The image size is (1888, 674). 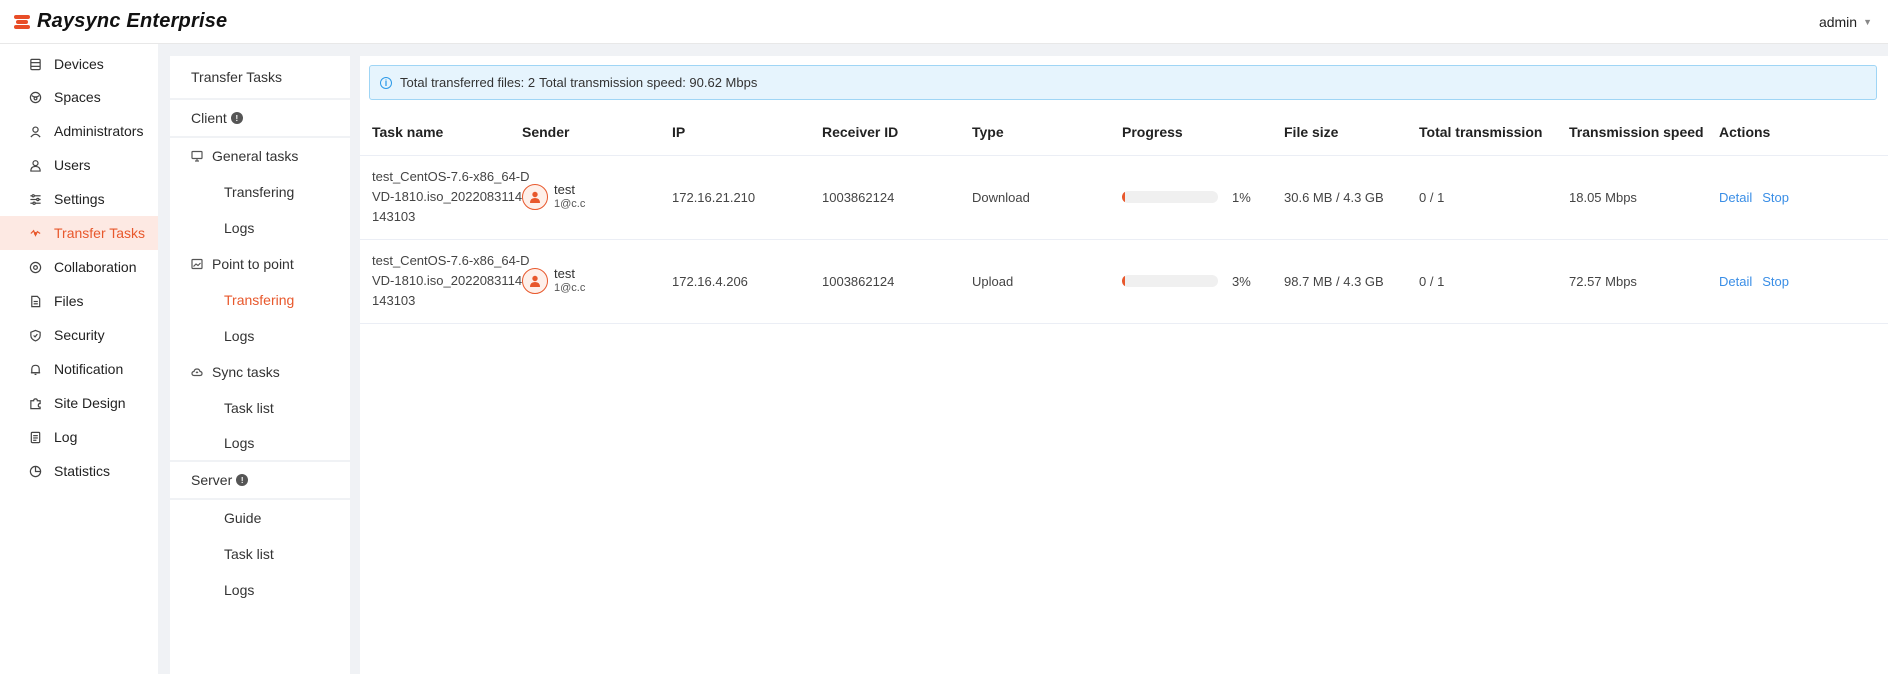 What do you see at coordinates (95, 267) in the screenshot?
I see `sidebar-item-label: Collaboration` at bounding box center [95, 267].